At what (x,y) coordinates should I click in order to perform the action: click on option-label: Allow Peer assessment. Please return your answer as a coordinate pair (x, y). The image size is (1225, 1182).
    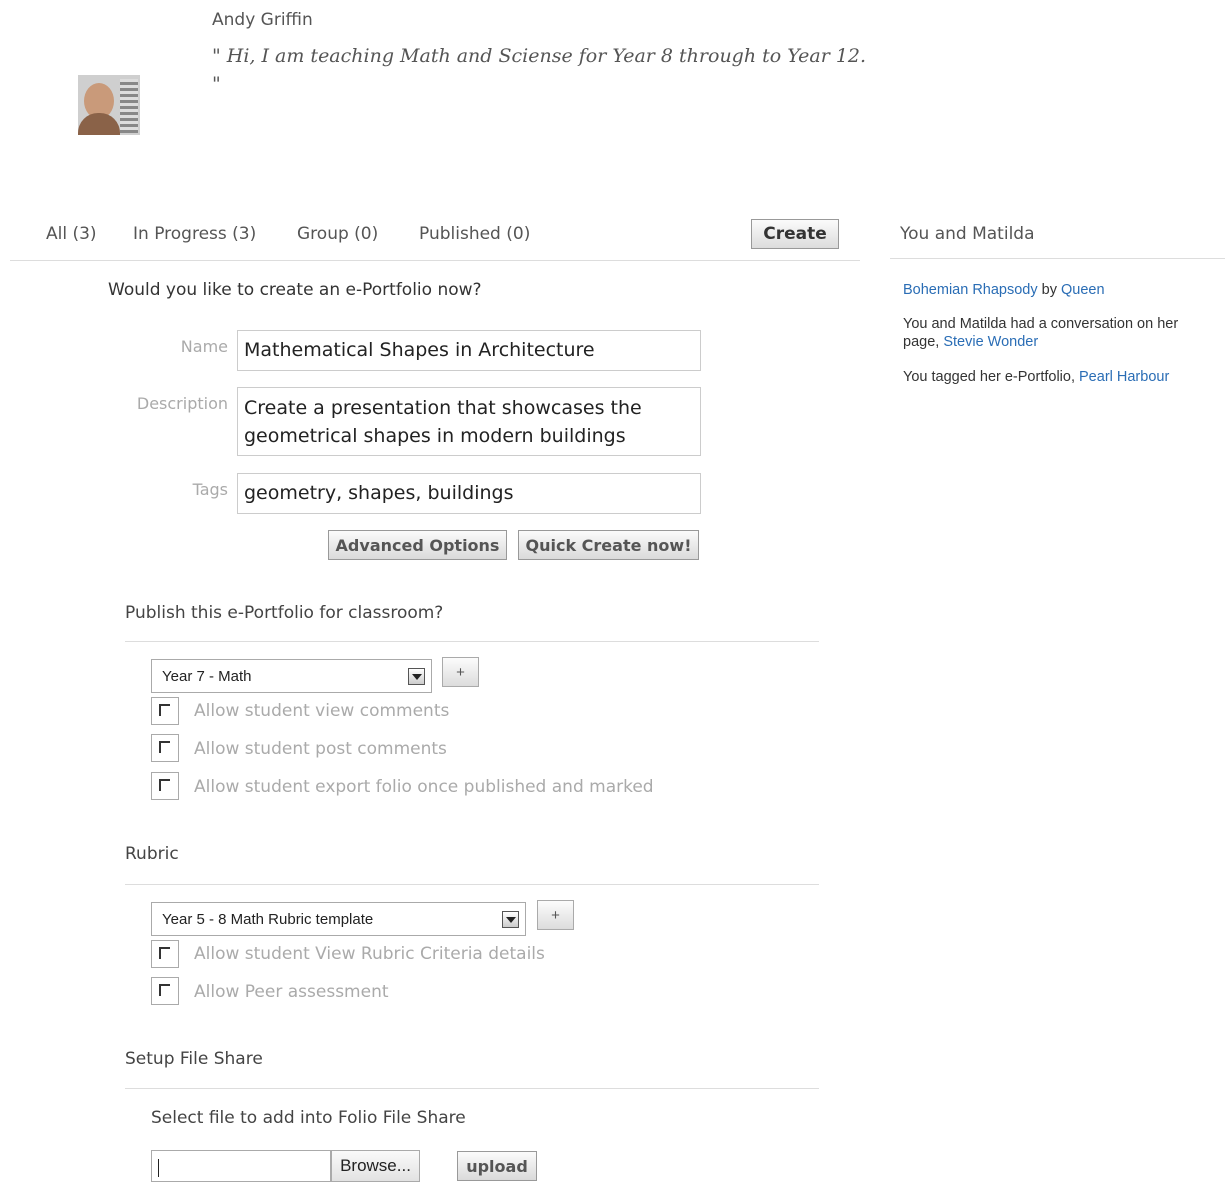
    Looking at the image, I should click on (291, 992).